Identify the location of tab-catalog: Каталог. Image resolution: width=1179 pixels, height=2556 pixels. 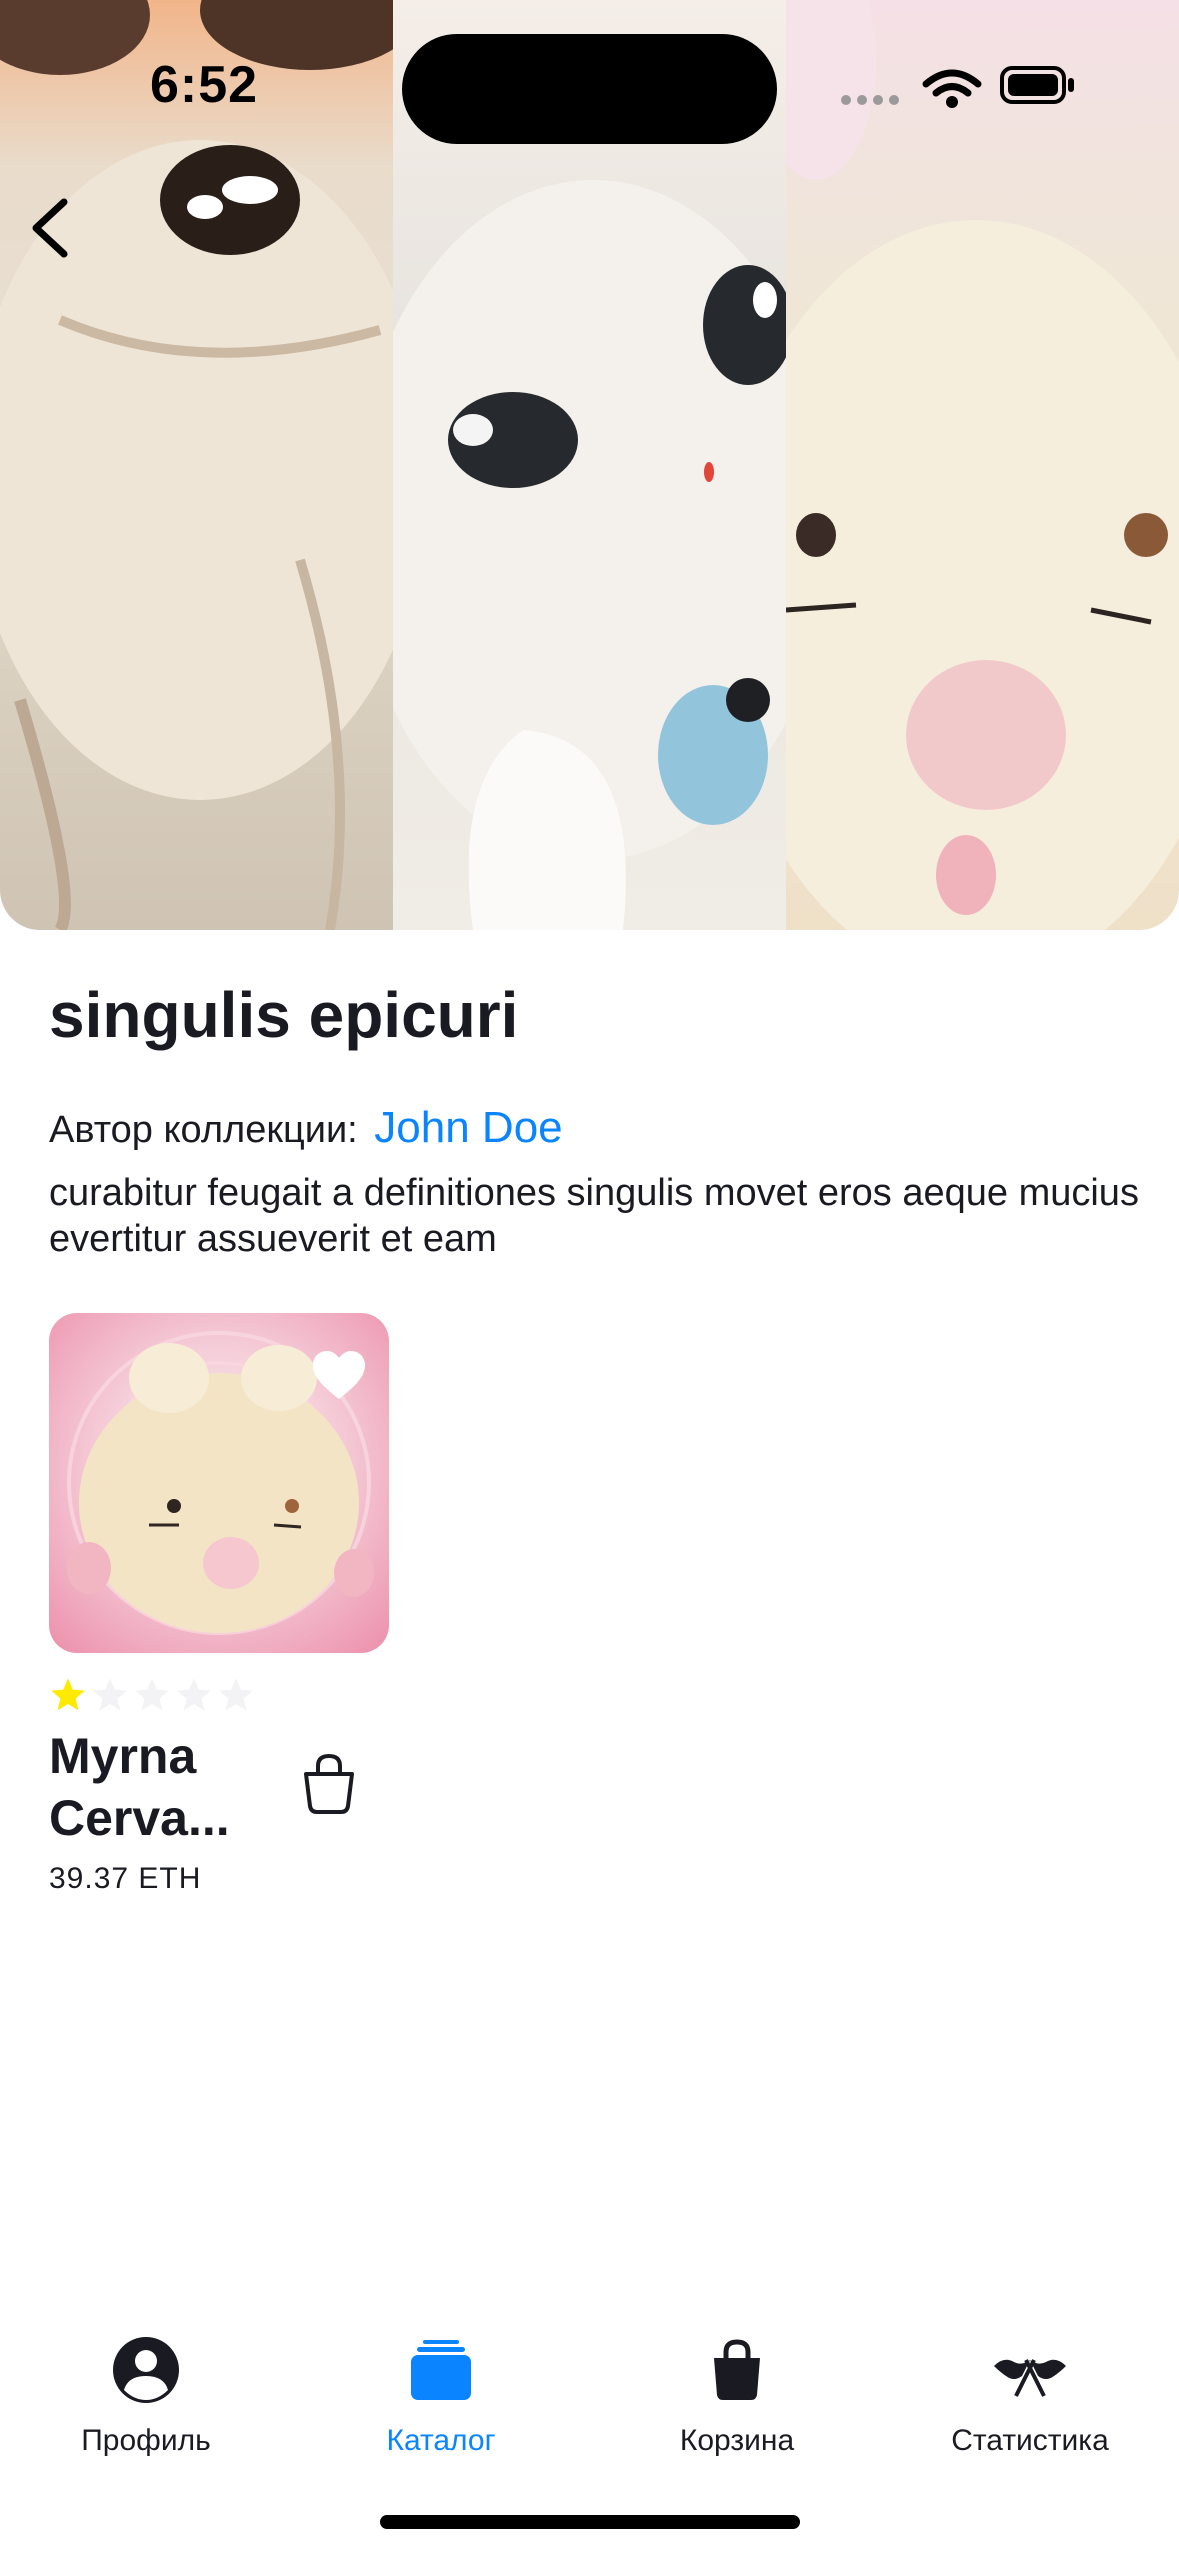
(441, 2394).